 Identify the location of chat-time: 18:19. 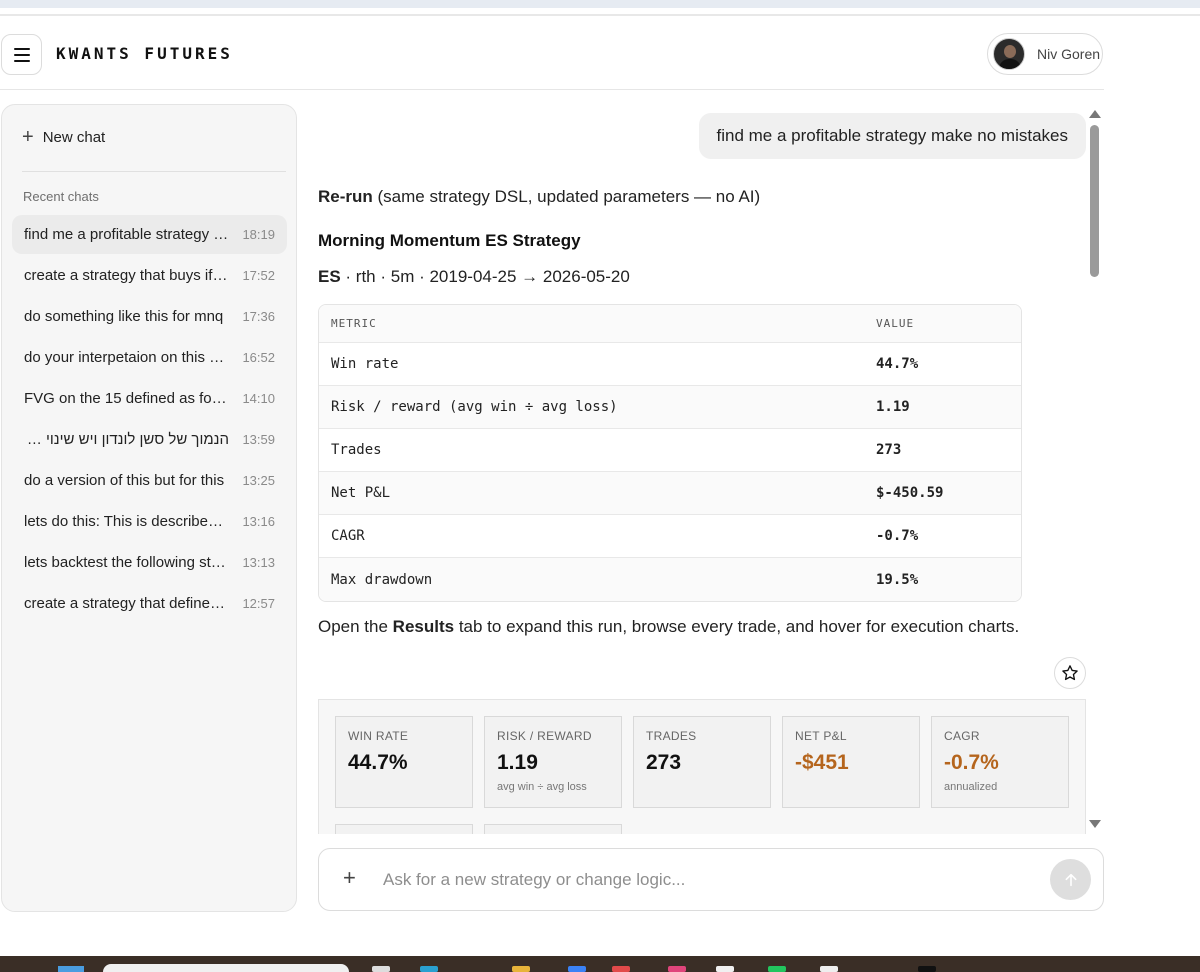
(258, 234).